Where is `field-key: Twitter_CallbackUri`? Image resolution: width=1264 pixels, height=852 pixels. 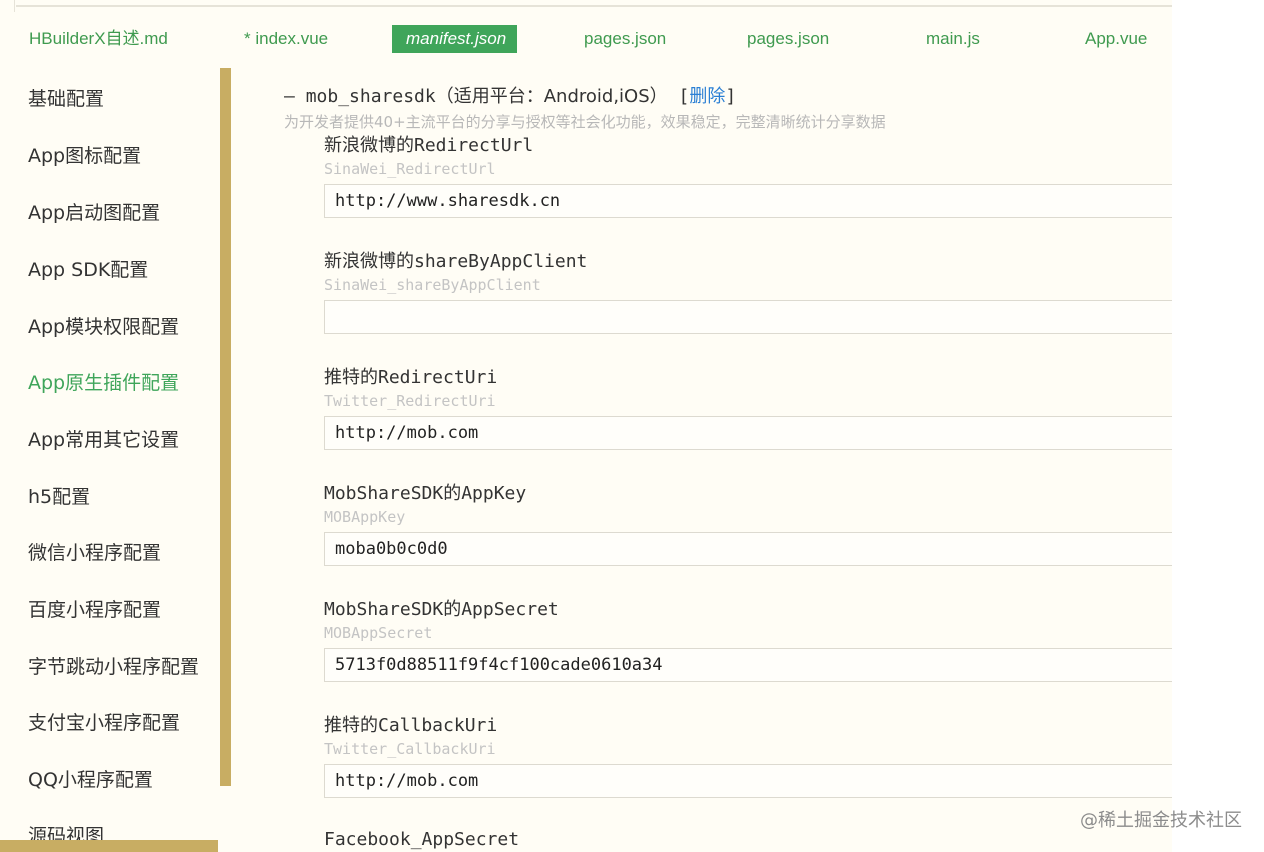
field-key: Twitter_CallbackUri is located at coordinates (410, 749).